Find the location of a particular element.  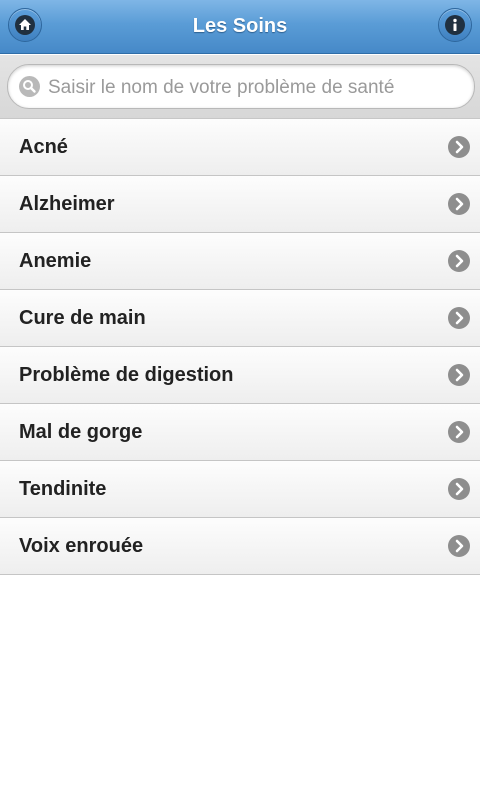

search-input is located at coordinates (258, 88).